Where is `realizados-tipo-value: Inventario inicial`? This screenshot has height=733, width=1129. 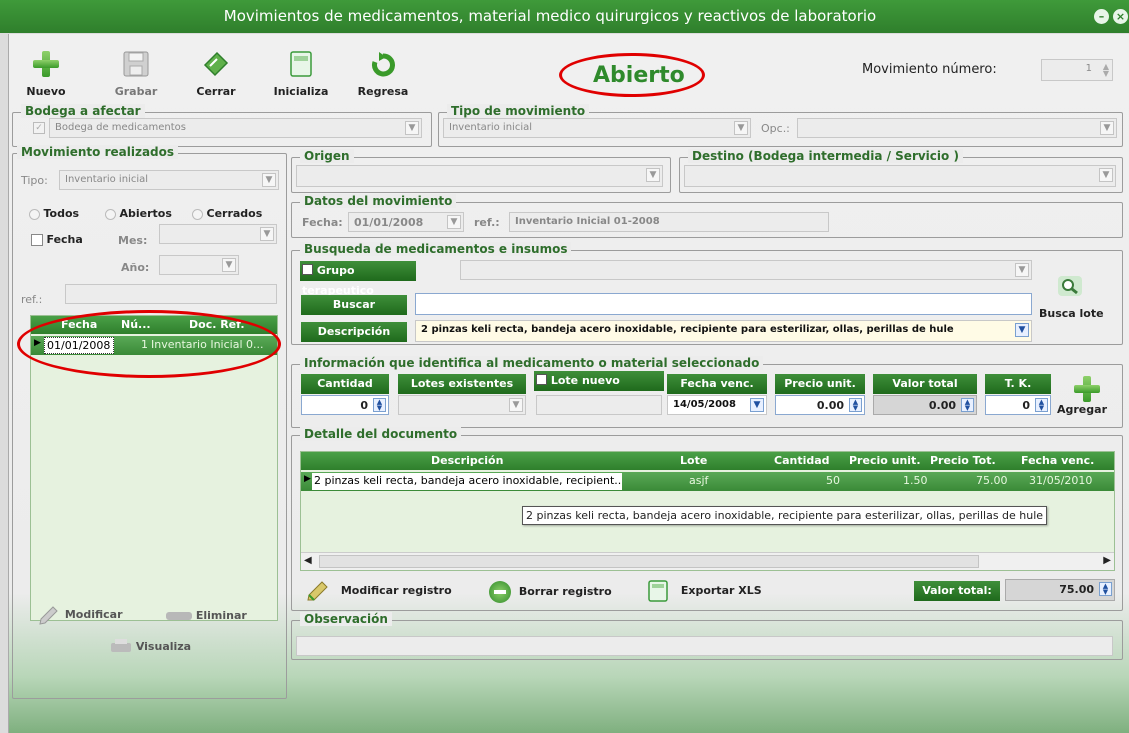
realizados-tipo-value: Inventario inicial is located at coordinates (107, 179).